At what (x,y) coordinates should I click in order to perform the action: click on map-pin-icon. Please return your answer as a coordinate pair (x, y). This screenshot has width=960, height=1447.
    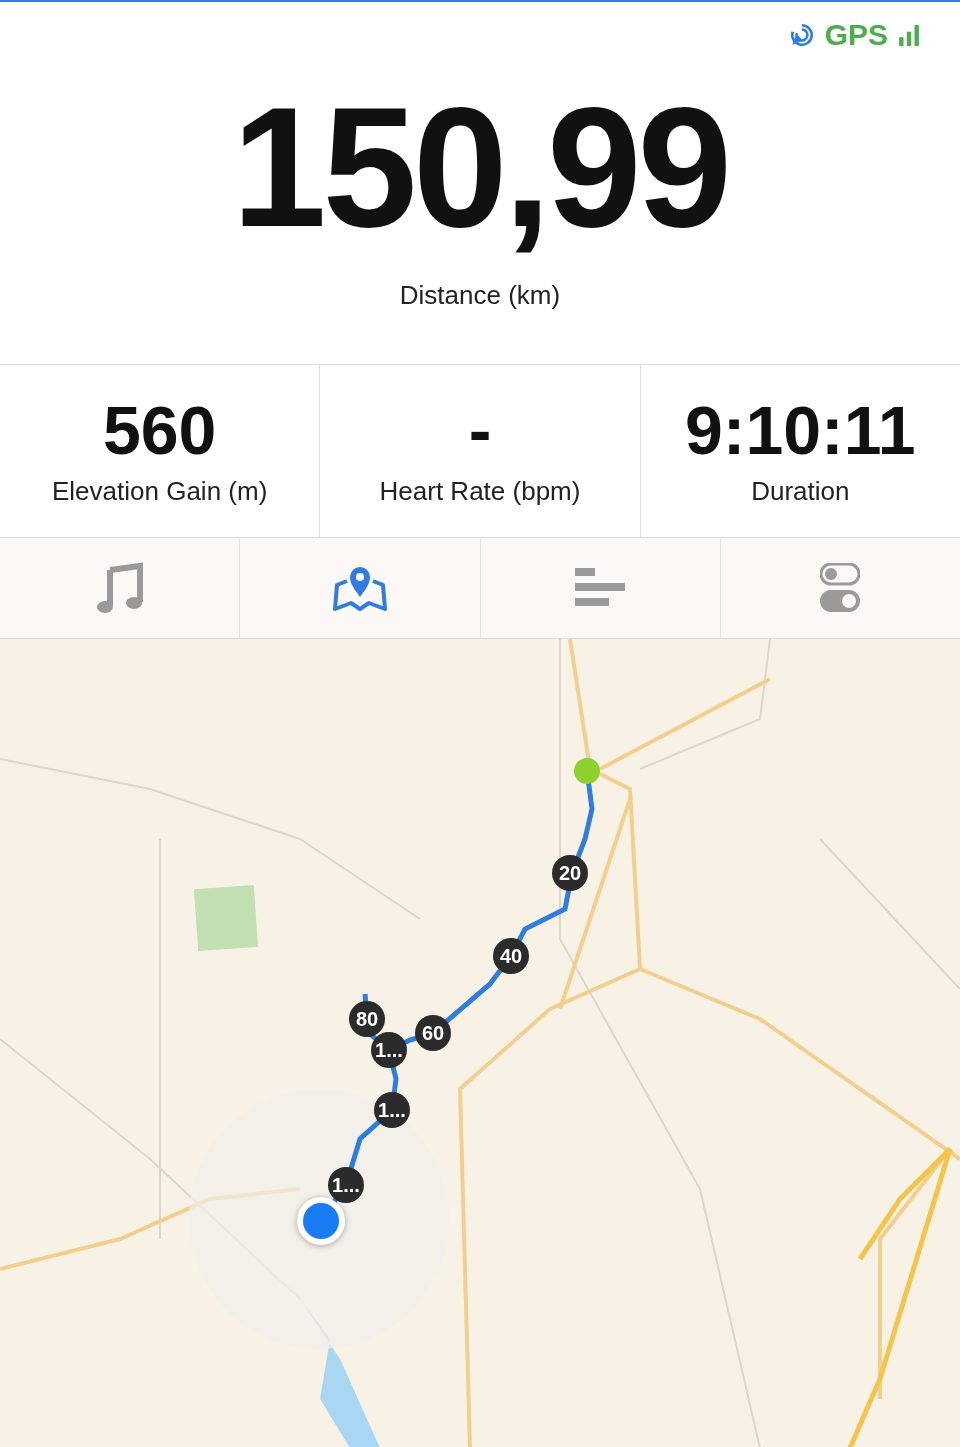
    Looking at the image, I should click on (359, 588).